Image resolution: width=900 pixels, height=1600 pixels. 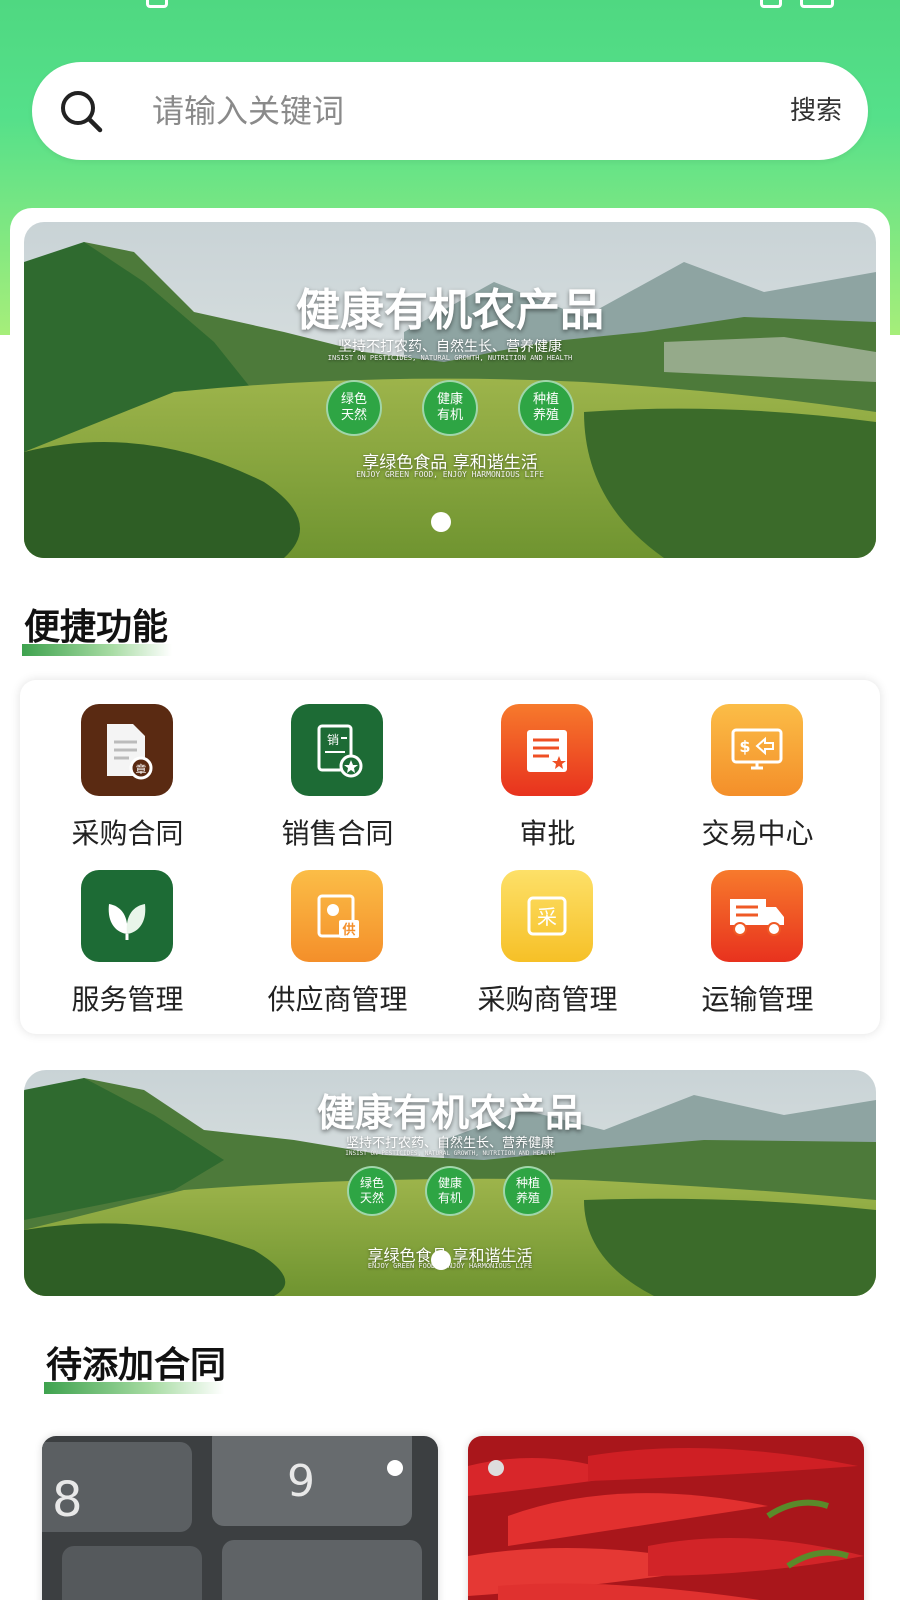 I want to click on banner-slogan-en: ENJOY GREEN FOOD, ENJOY HARMONIOUS LIFE, so click(x=450, y=474).